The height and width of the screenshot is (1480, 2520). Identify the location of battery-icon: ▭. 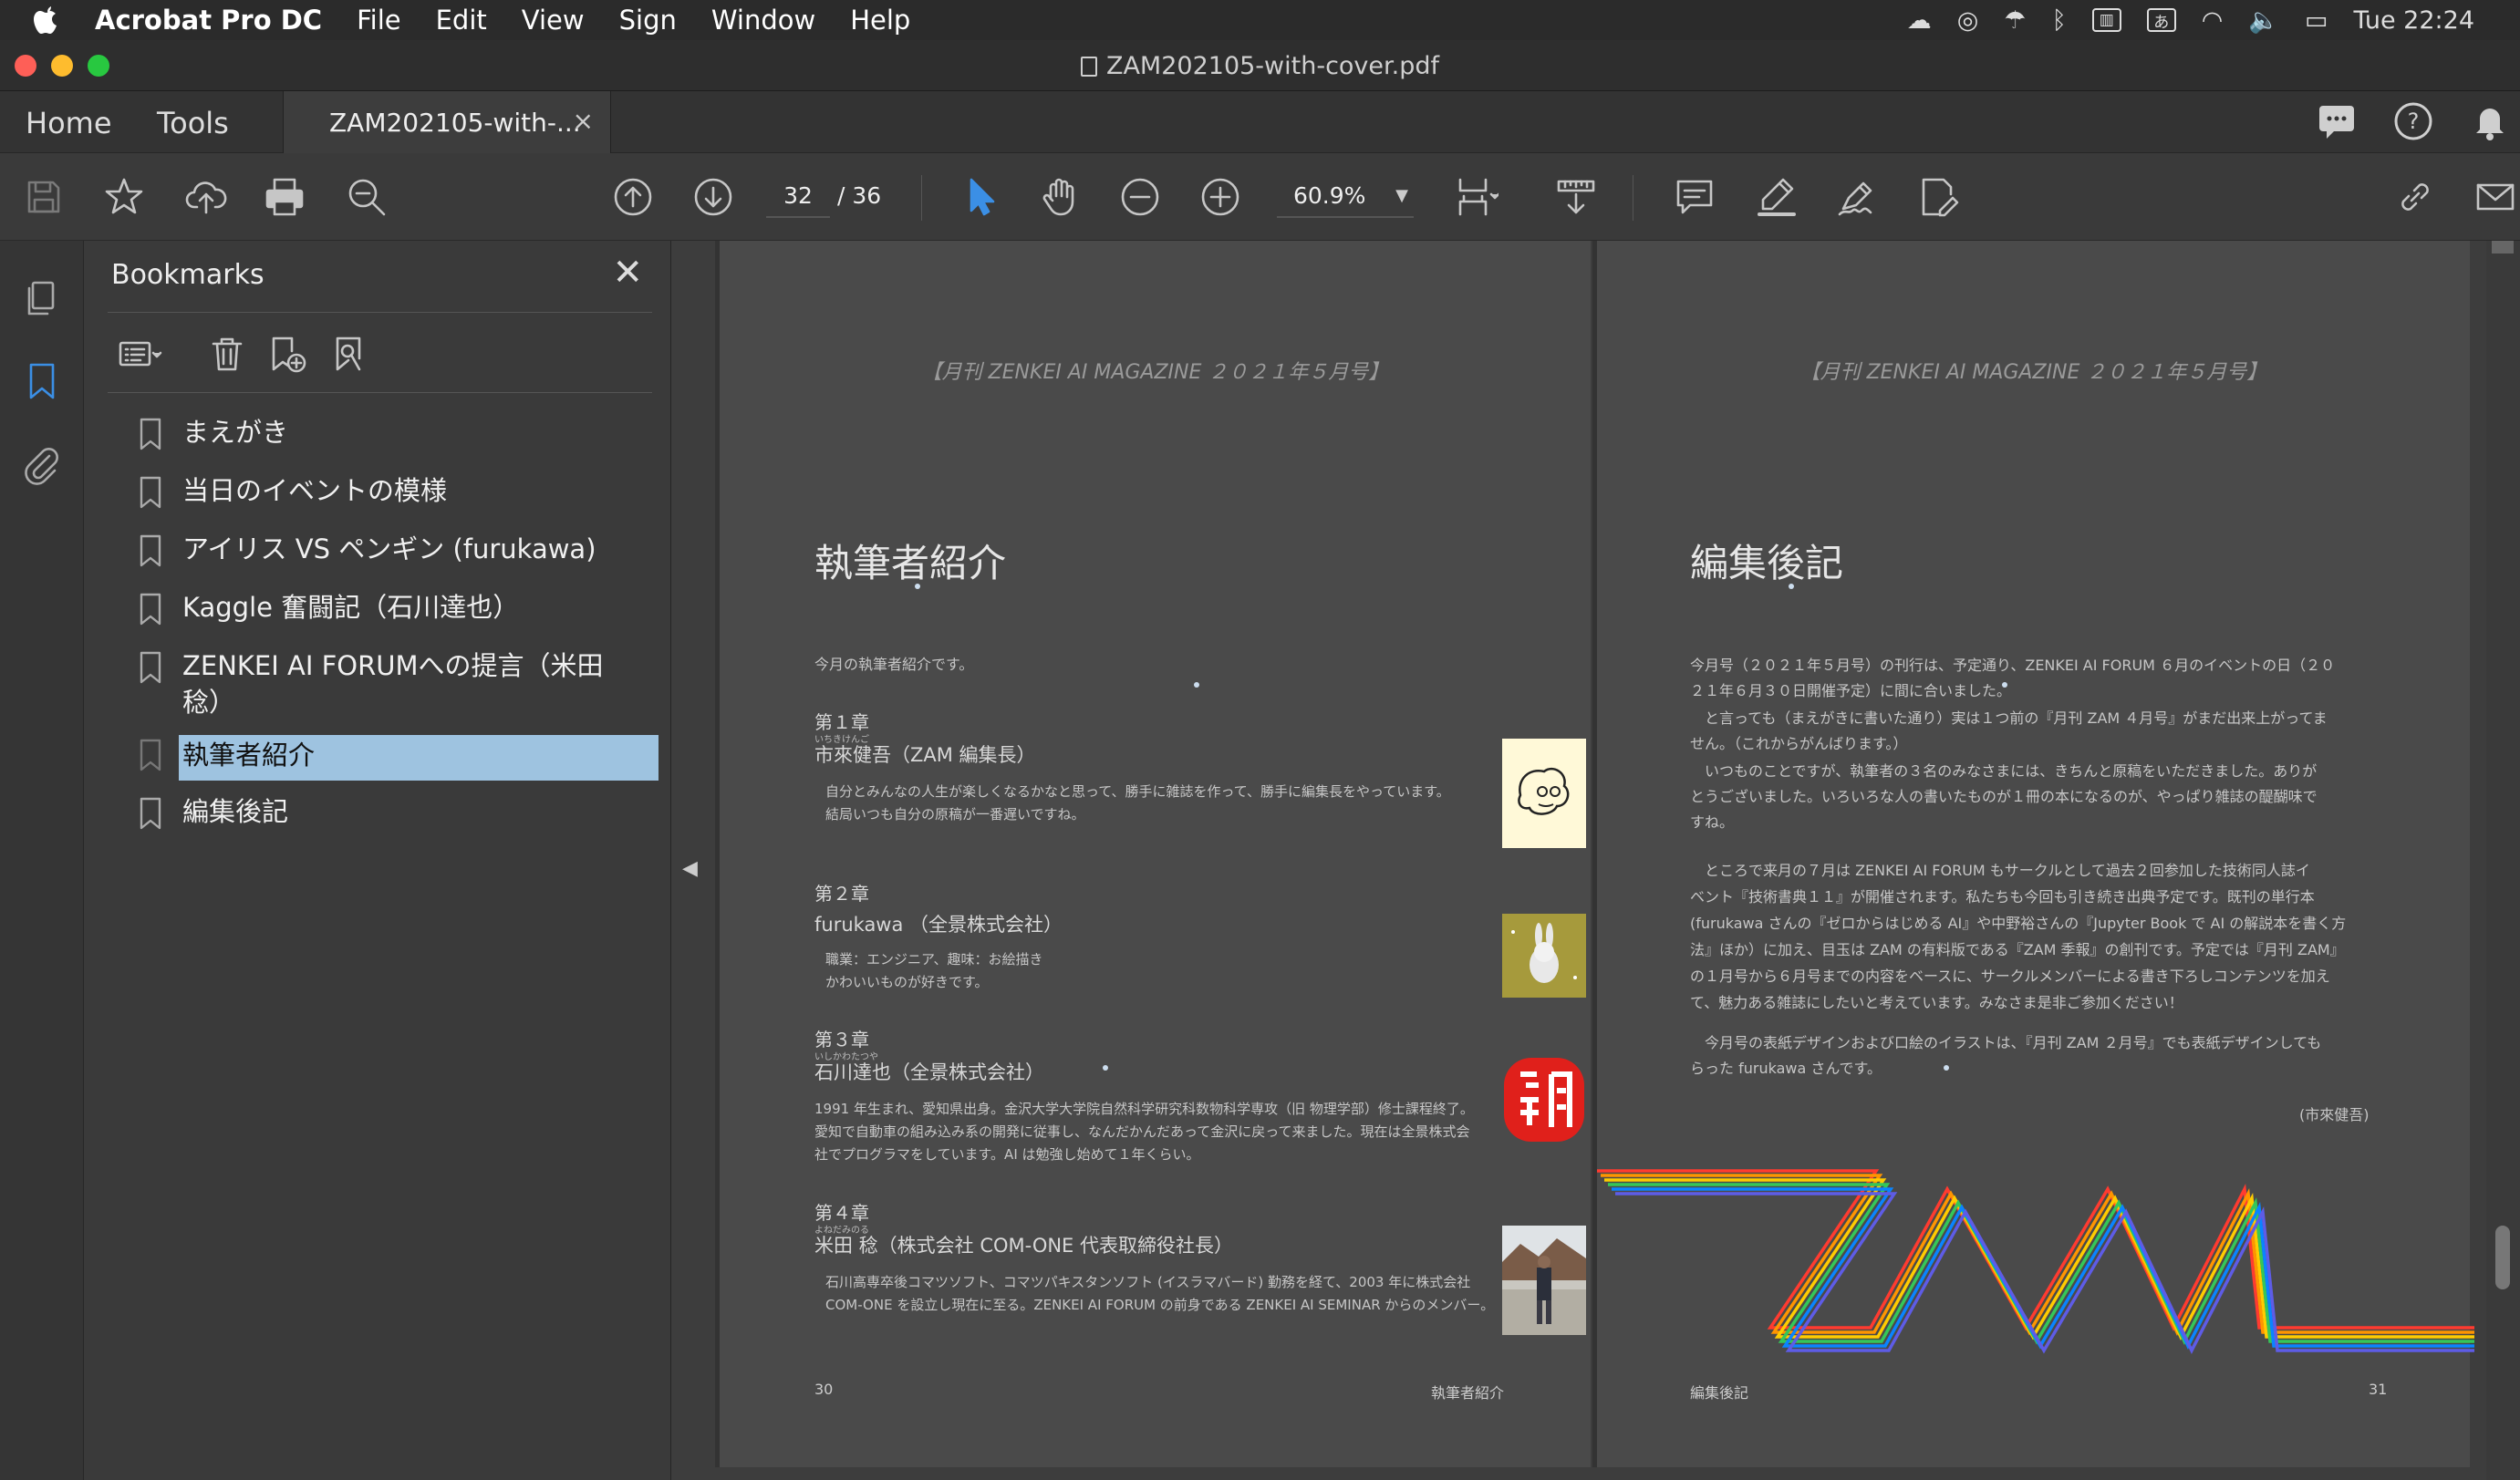
(2317, 20).